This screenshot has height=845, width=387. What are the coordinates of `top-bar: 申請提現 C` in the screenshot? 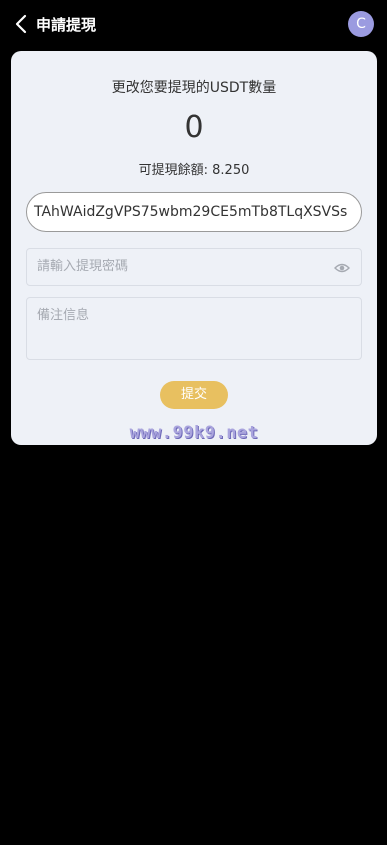 It's located at (193, 25).